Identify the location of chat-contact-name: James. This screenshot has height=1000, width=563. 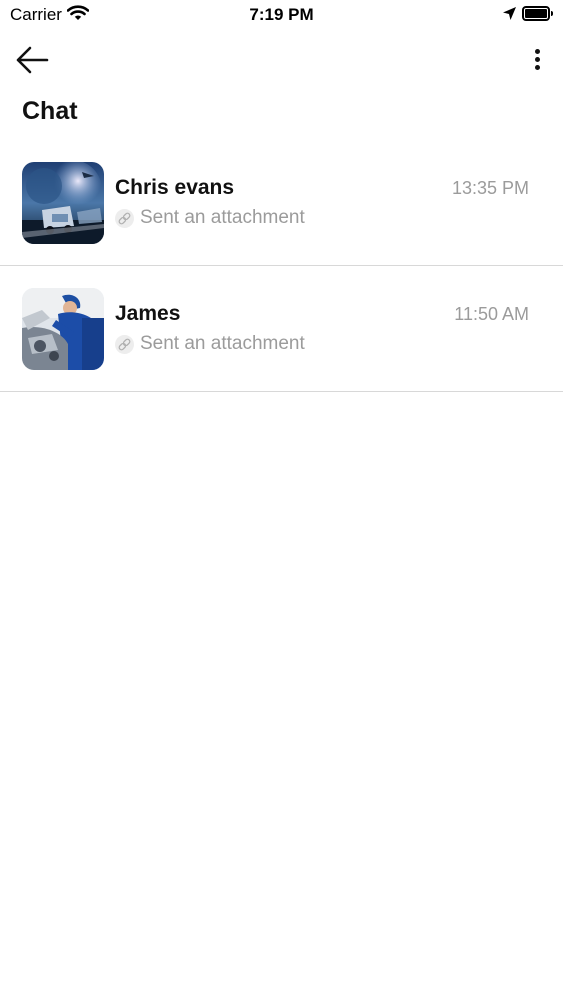
(148, 313).